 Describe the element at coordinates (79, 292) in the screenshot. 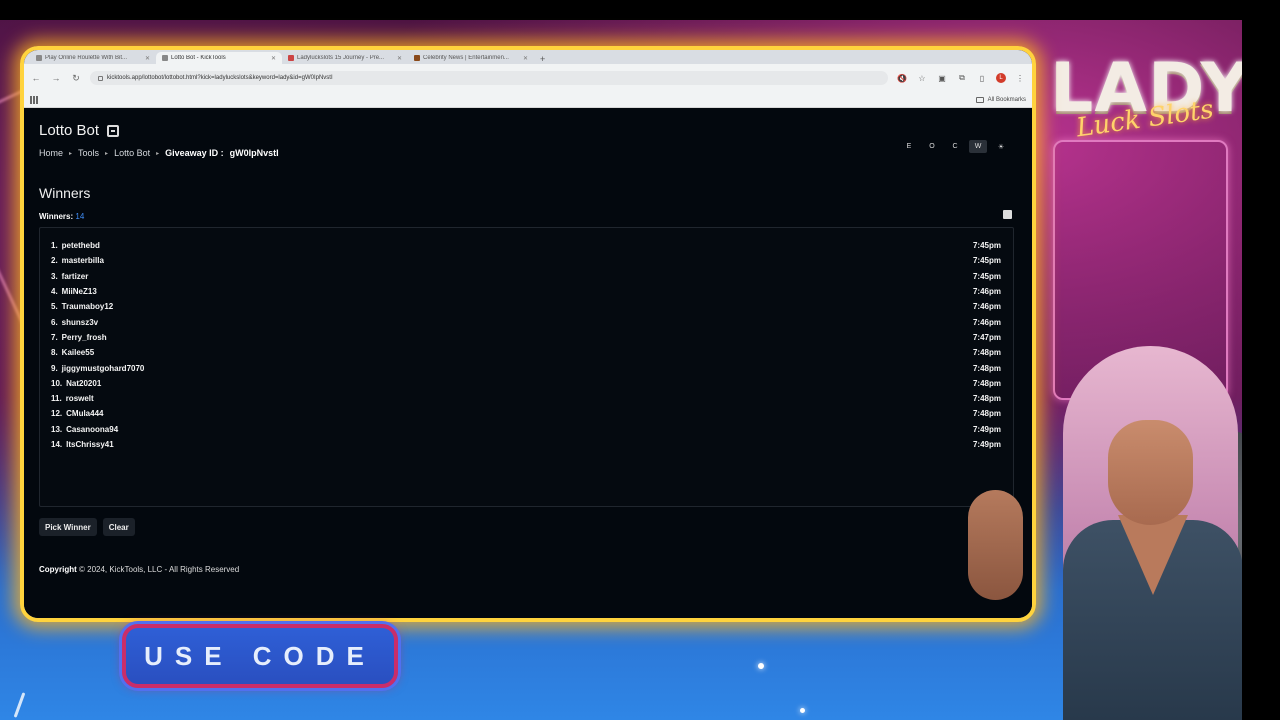

I see `winner-name: MiiNeZ13` at that location.